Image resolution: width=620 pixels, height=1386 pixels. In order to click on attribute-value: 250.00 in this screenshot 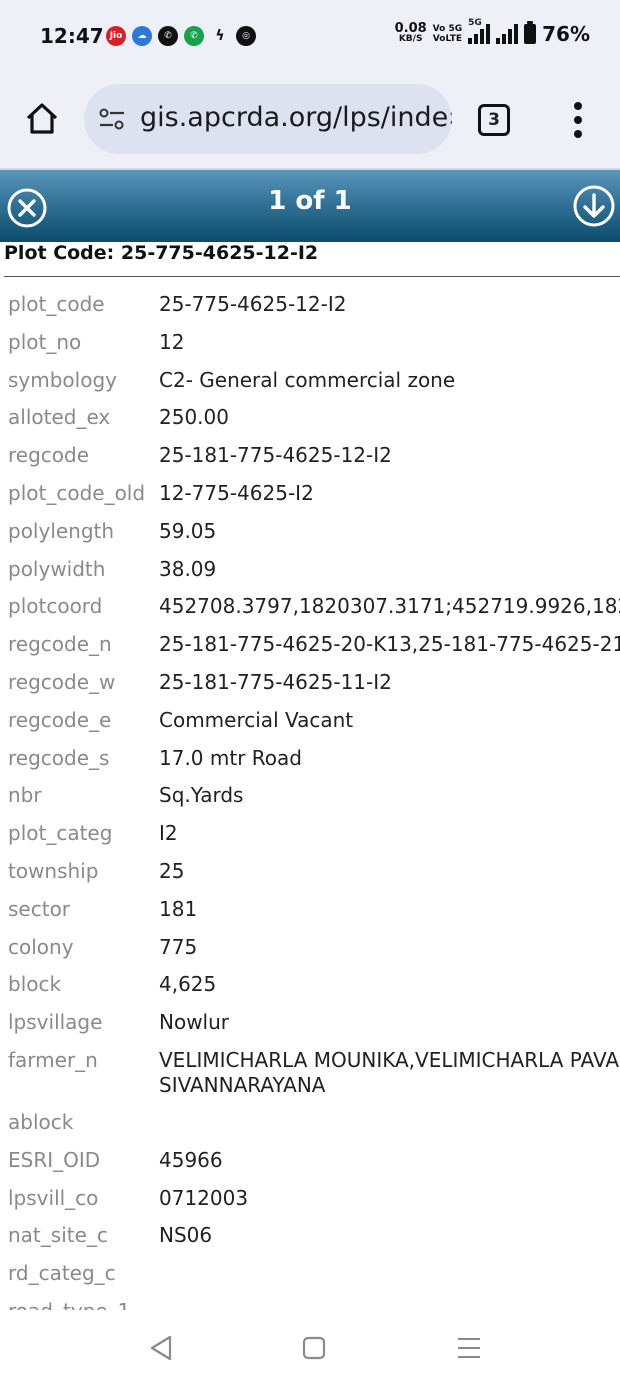, I will do `click(194, 417)`.